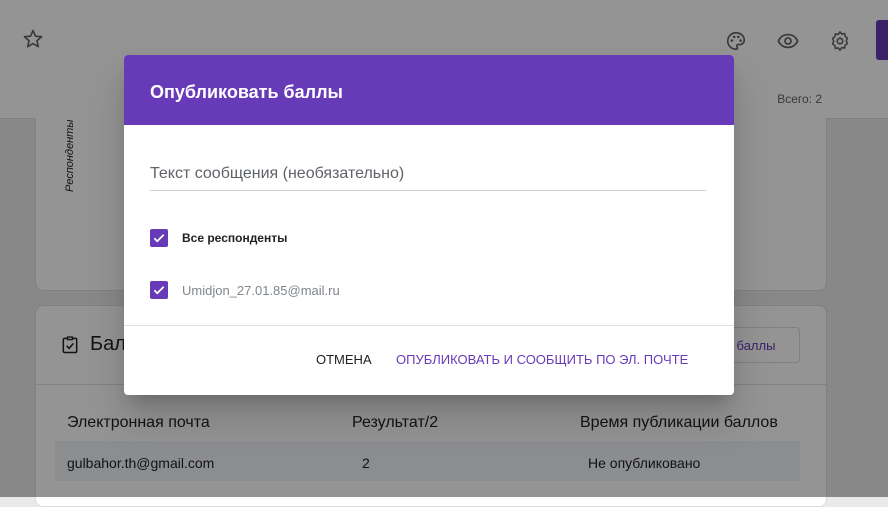  What do you see at coordinates (344, 359) in the screenshot?
I see `cancel-button: ОТМЕНА` at bounding box center [344, 359].